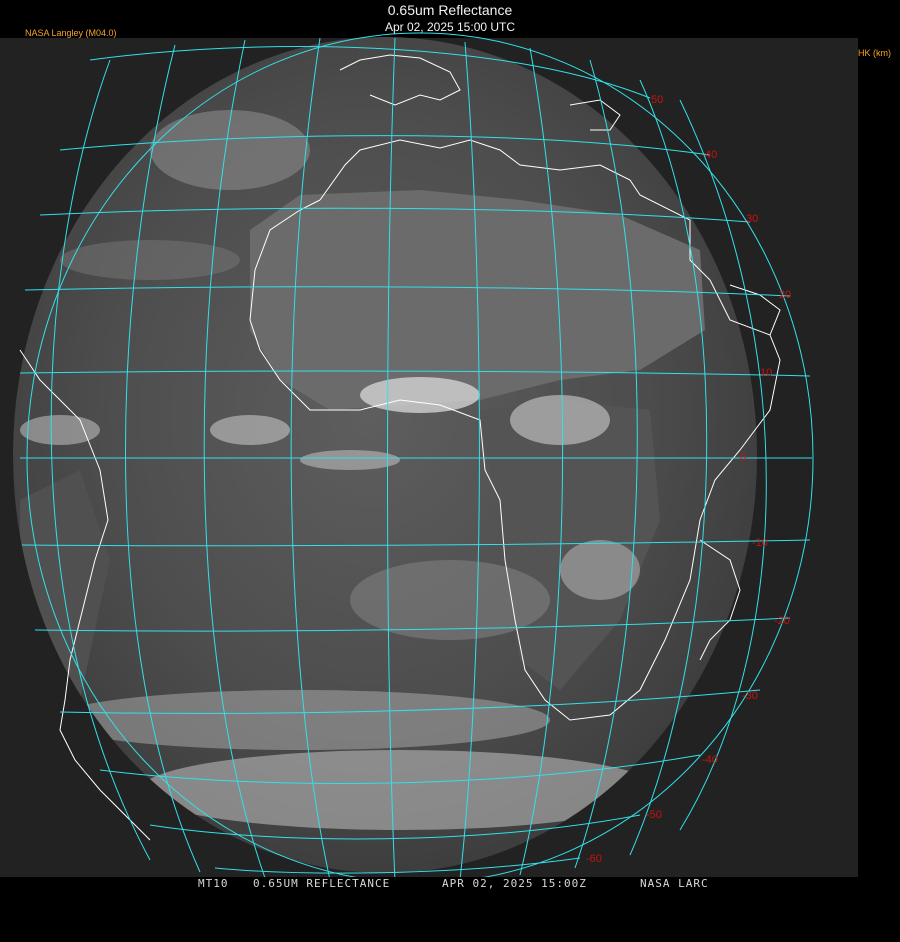  I want to click on lat-label: -20, so click(782, 621).